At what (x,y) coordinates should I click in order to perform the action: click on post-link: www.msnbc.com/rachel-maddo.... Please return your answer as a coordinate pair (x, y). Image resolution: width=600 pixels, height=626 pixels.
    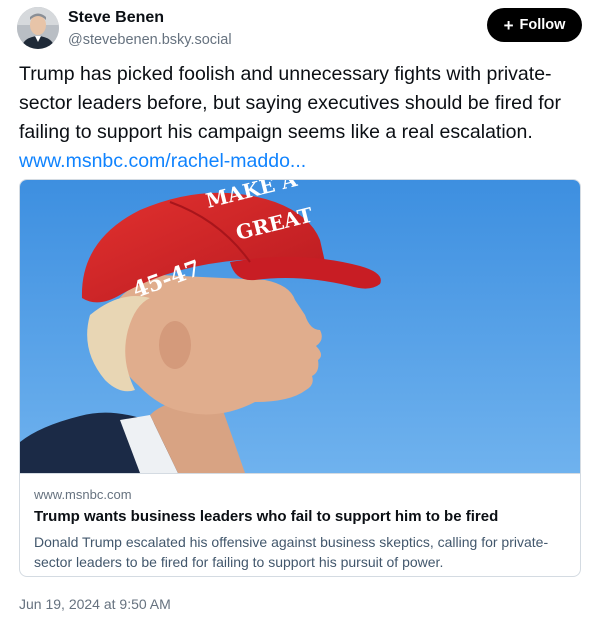
    Looking at the image, I should click on (162, 161).